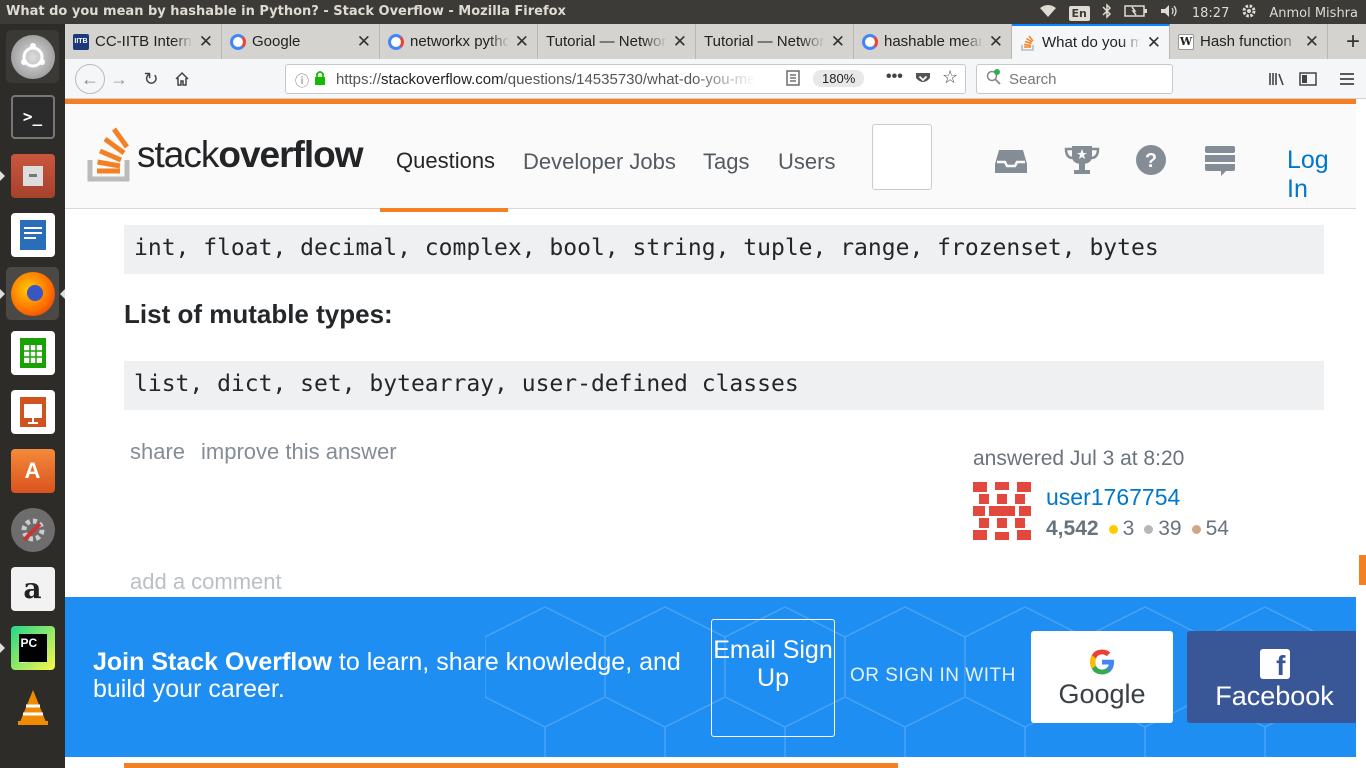 This screenshot has height=768, width=1366. Describe the element at coordinates (143, 41) in the screenshot. I see `tab-cc-iitb: IITB CC-IITB Internet ✕` at that location.